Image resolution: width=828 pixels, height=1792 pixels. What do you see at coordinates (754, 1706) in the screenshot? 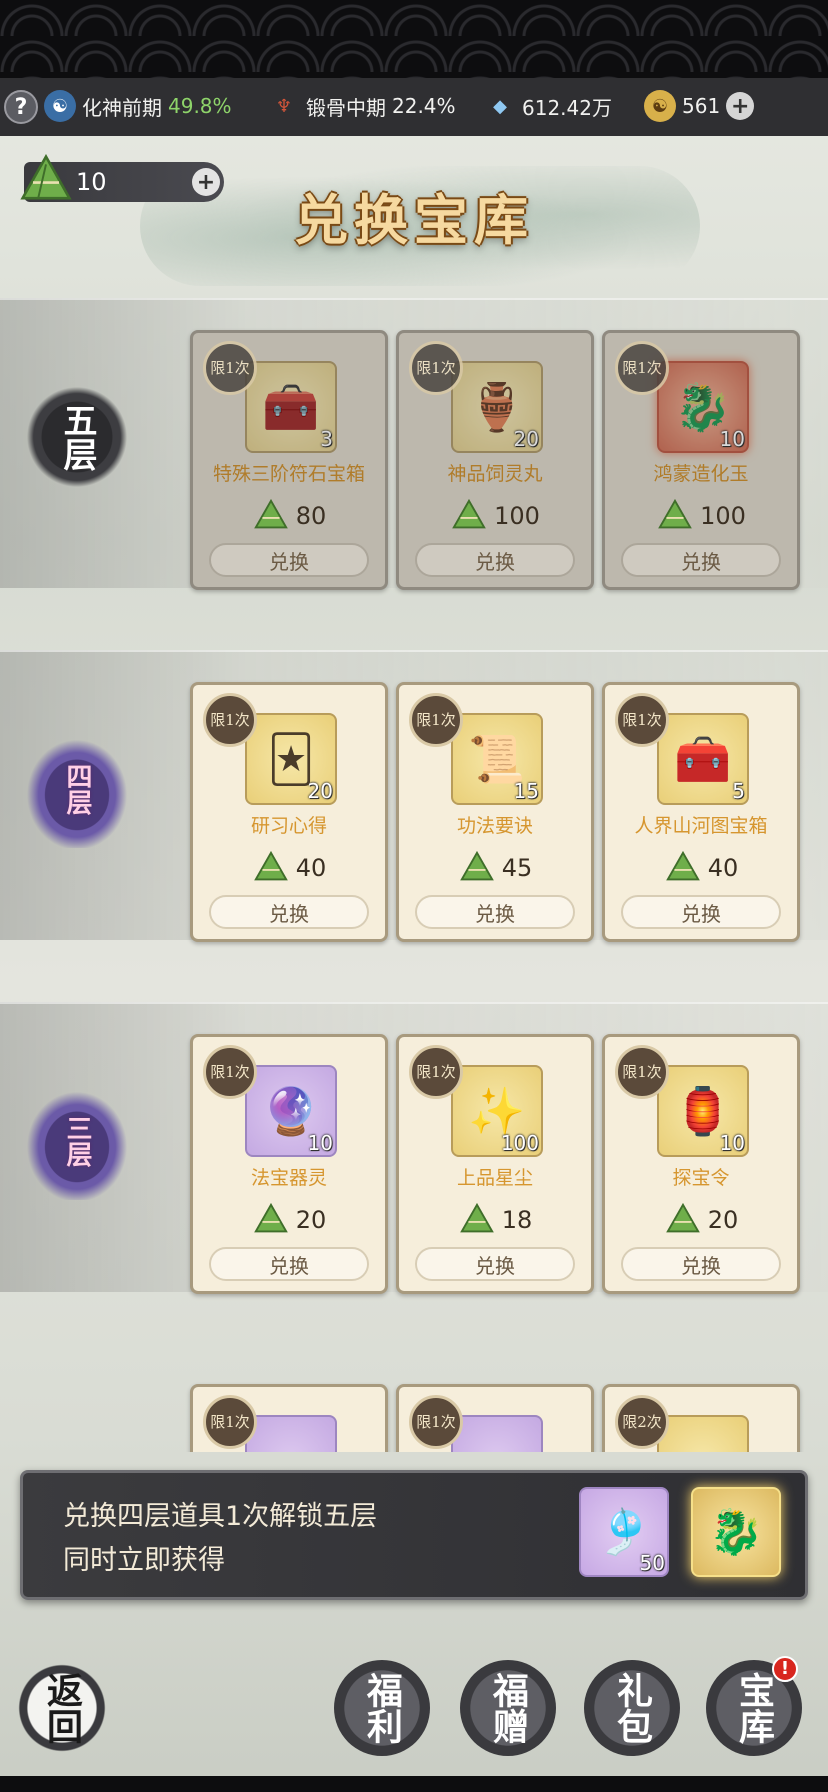
I see `treasury-button: 宝库 !` at bounding box center [754, 1706].